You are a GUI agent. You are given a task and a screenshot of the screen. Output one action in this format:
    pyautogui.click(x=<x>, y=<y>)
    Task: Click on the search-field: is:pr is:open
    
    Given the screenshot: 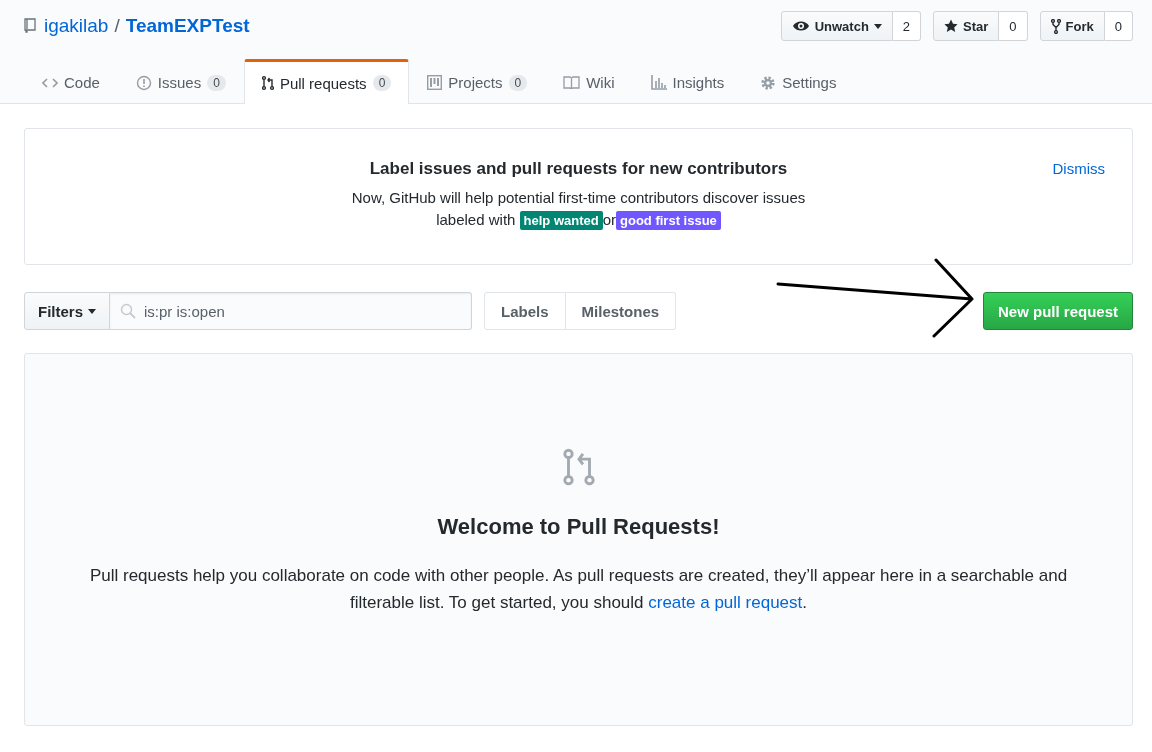 What is the action you would take?
    pyautogui.click(x=291, y=311)
    